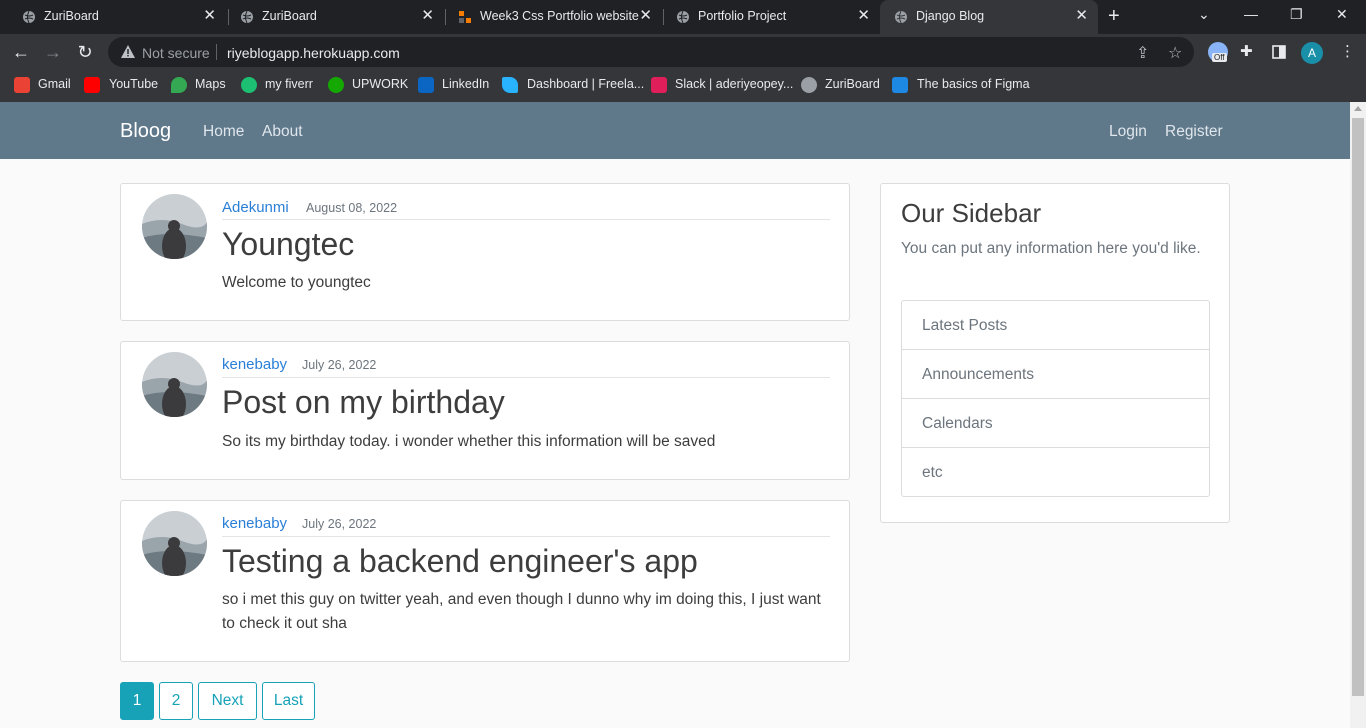 Image resolution: width=1366 pixels, height=728 pixels. Describe the element at coordinates (971, 213) in the screenshot. I see `sidebar-title: Our Sidebar` at that location.